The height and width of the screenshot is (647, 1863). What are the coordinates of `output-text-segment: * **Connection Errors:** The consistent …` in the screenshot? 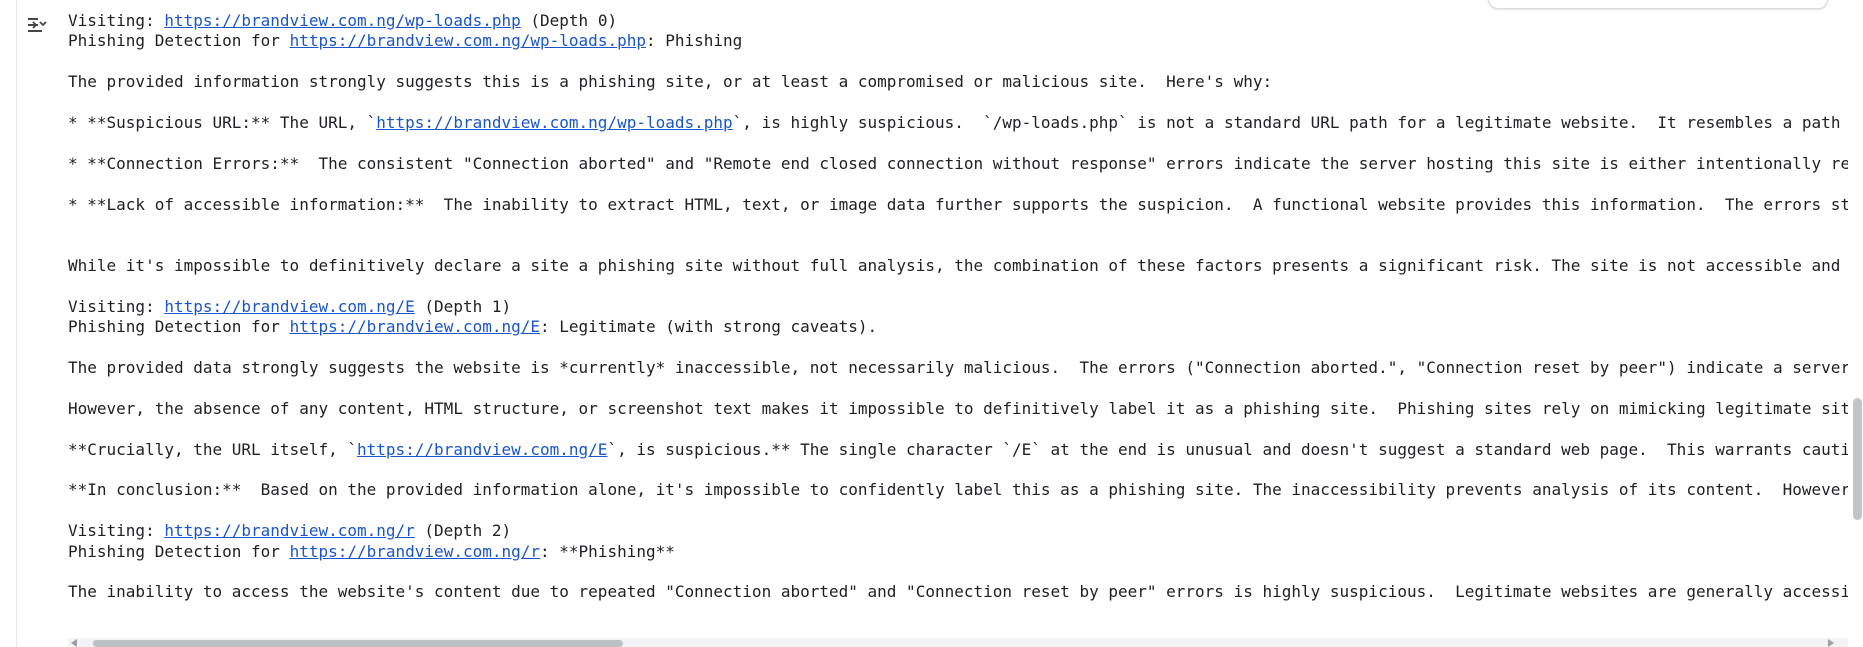 It's located at (958, 163).